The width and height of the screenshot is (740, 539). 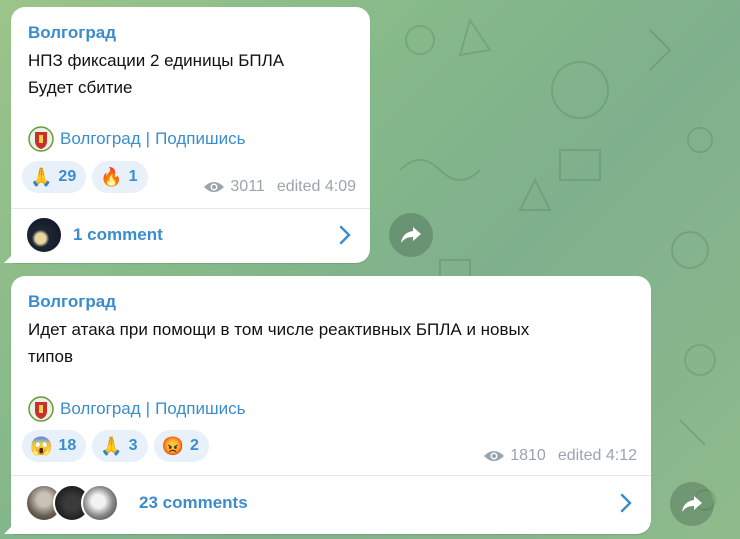 What do you see at coordinates (247, 186) in the screenshot?
I see `view-count: 3011` at bounding box center [247, 186].